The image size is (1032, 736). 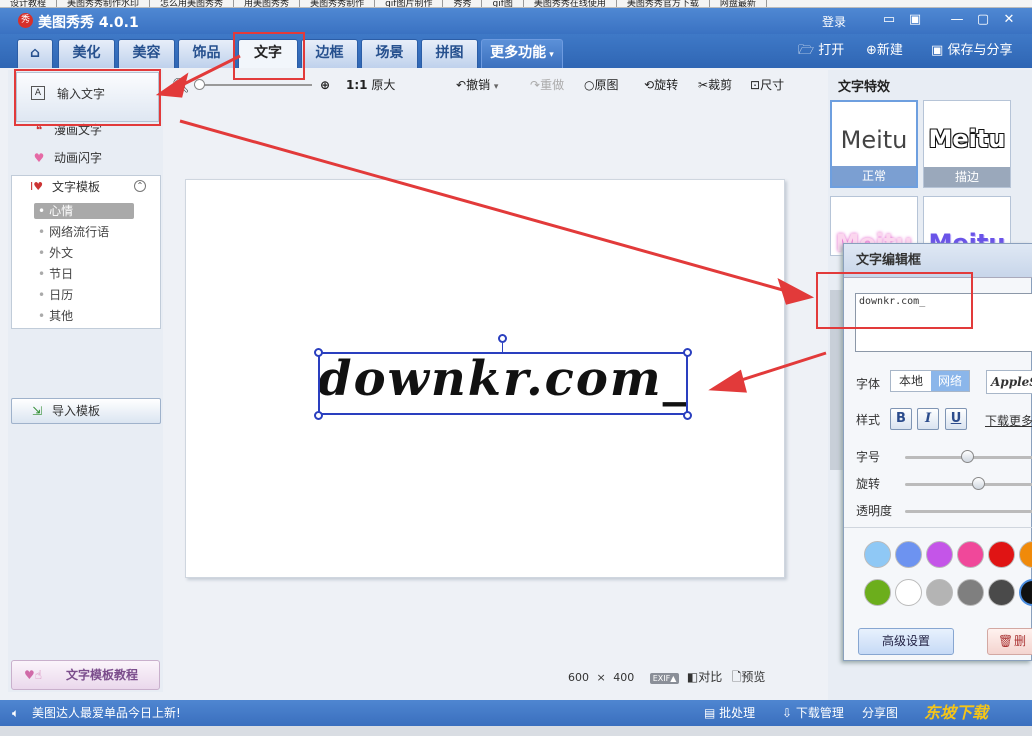 I want to click on effect-stroke: Meitu 描边, so click(x=967, y=144).